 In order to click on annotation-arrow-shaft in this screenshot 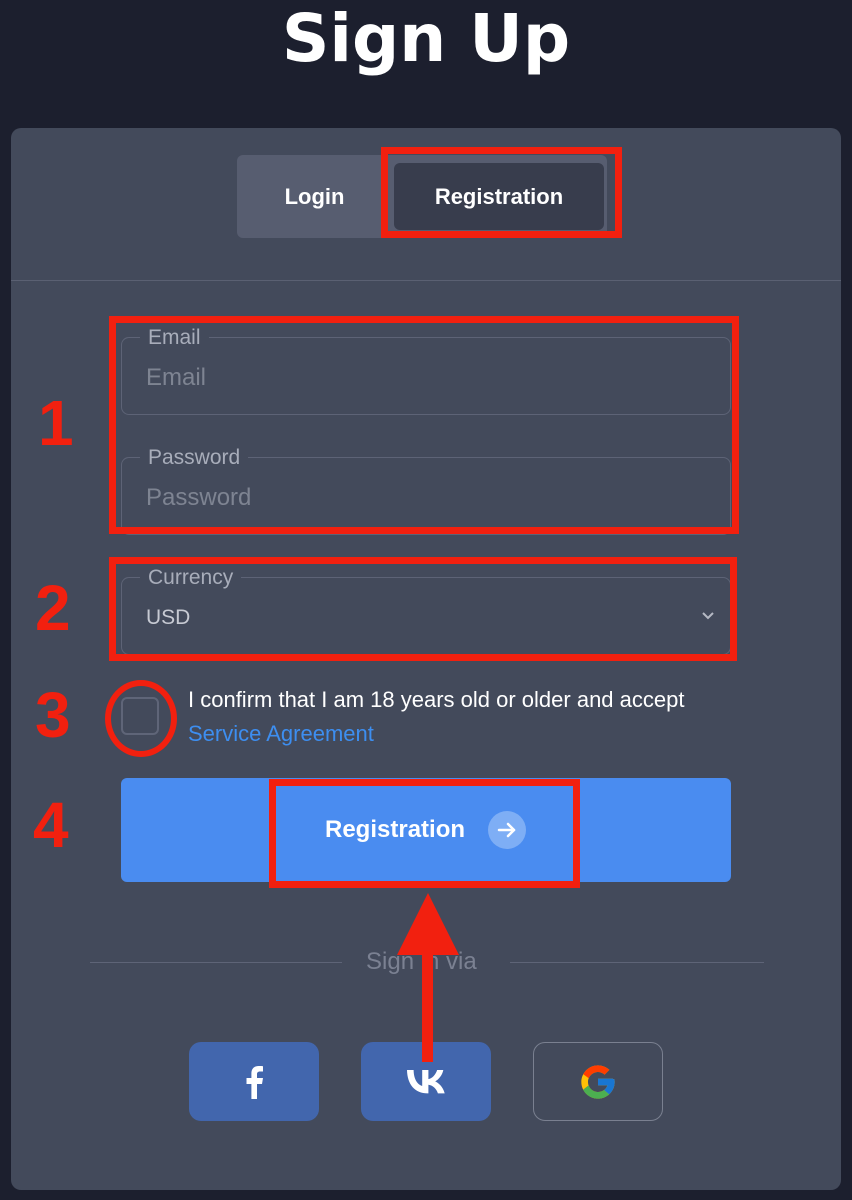, I will do `click(427, 1006)`.